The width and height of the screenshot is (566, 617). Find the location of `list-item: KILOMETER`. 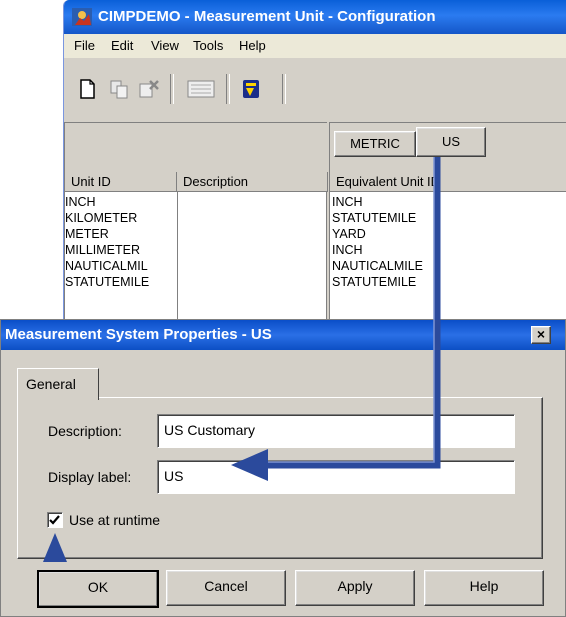

list-item: KILOMETER is located at coordinates (101, 218).